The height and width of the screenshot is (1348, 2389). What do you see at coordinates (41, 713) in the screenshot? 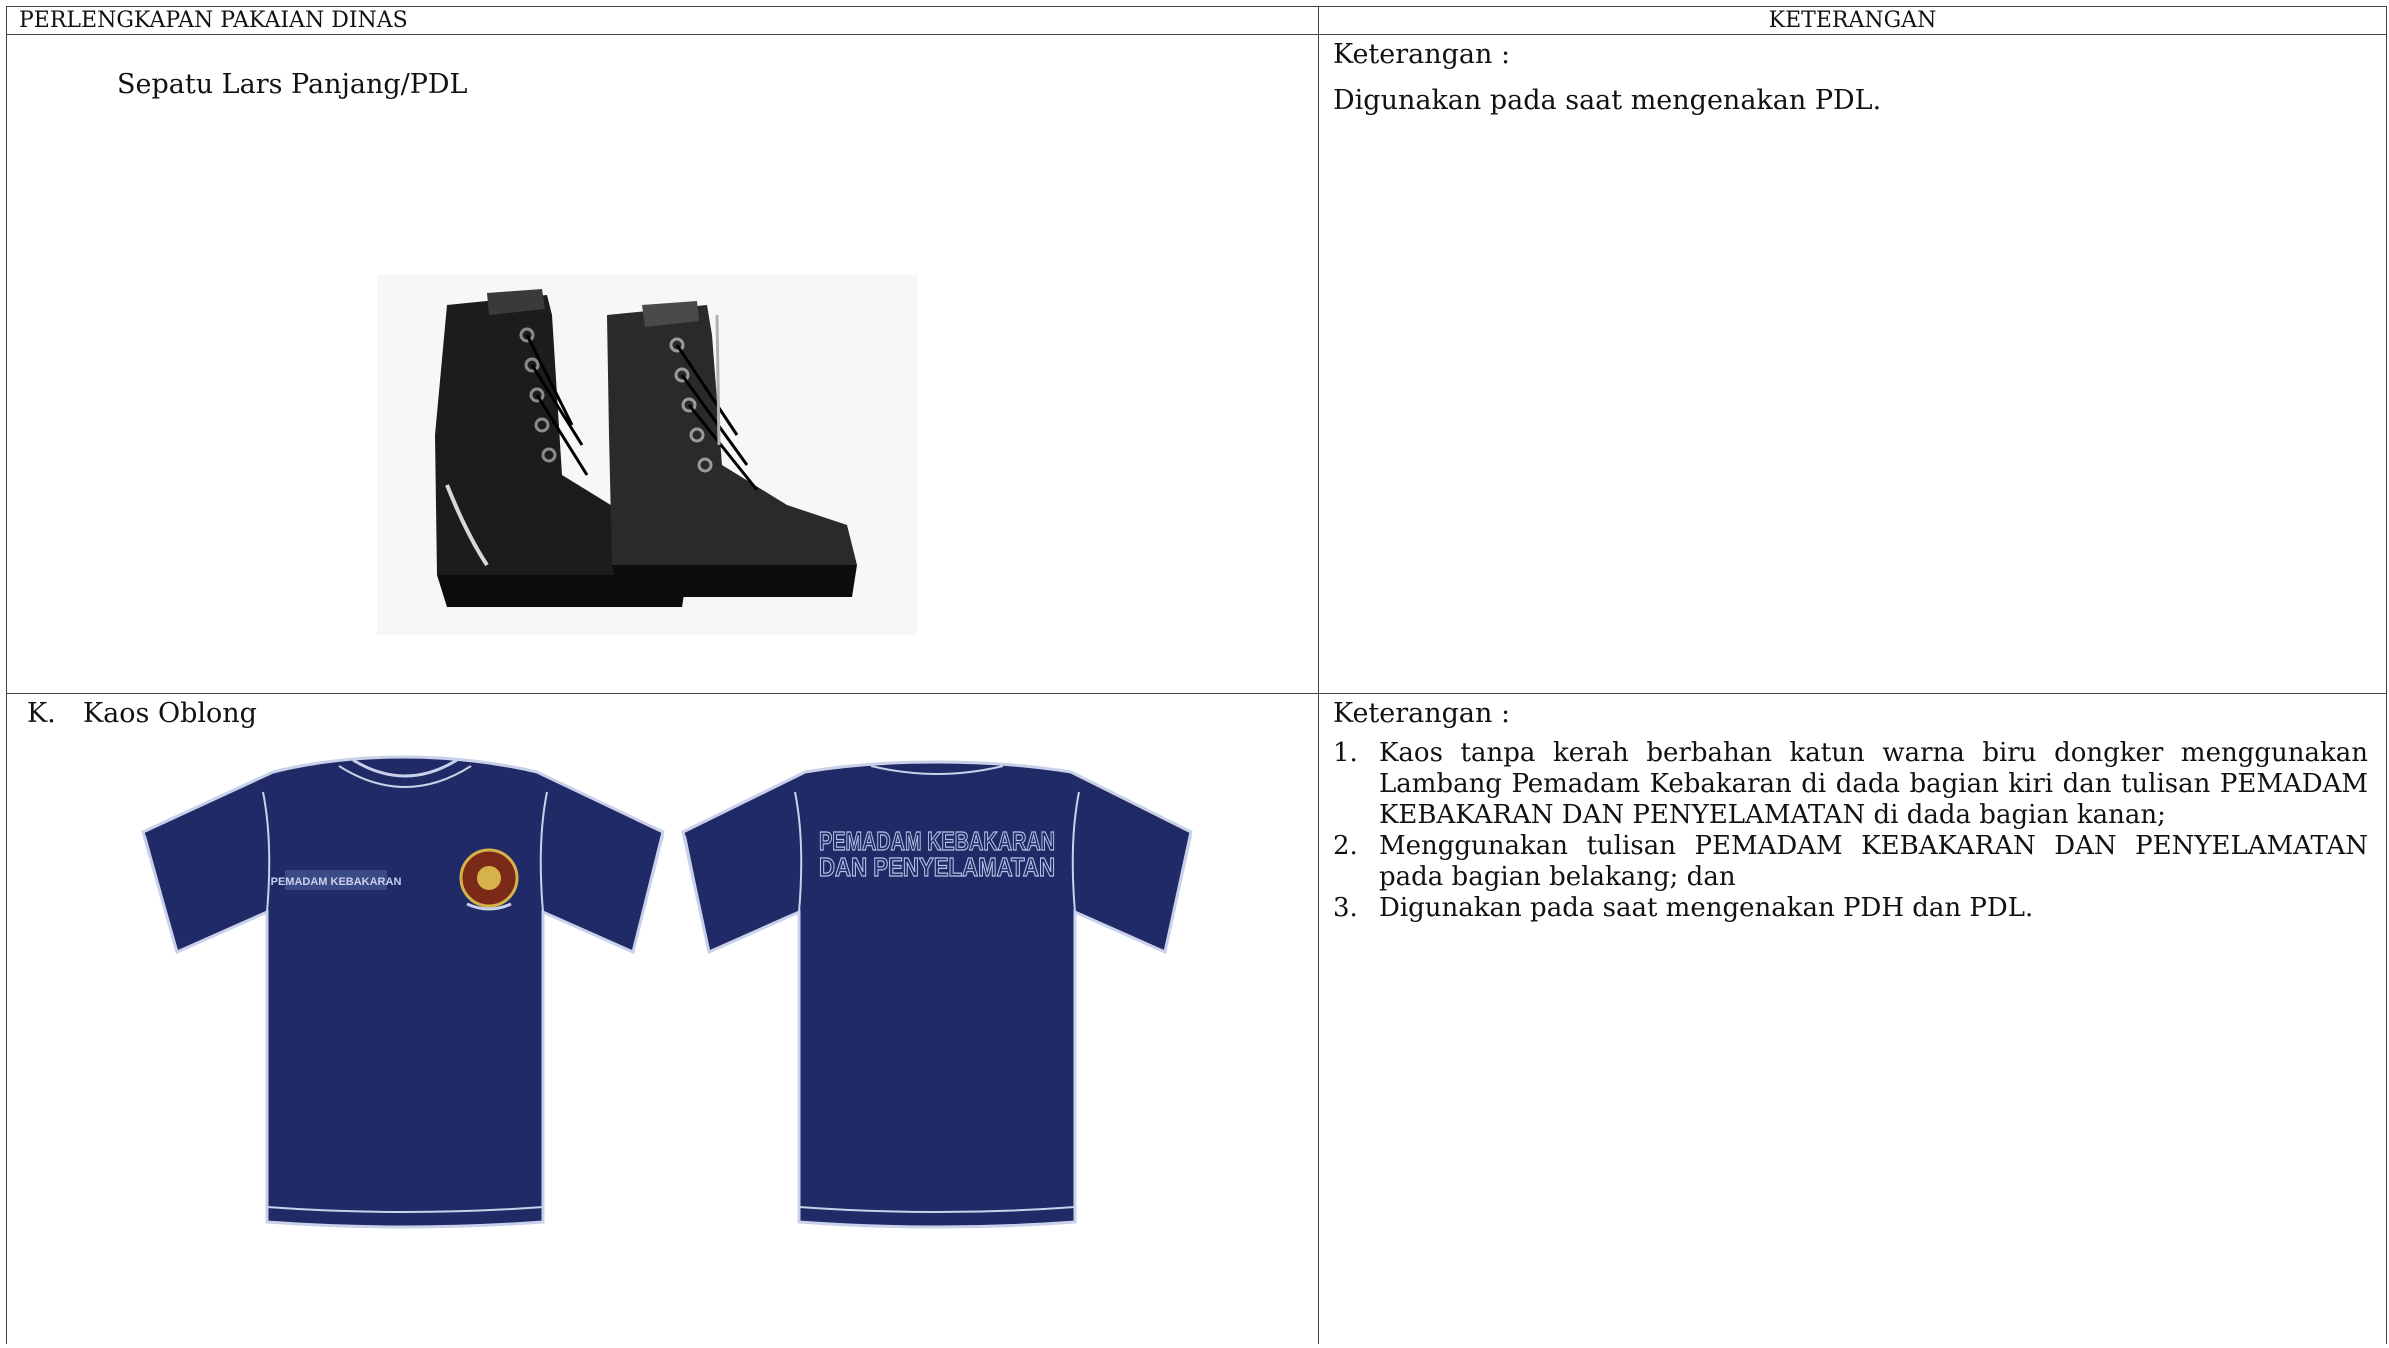
I see `item-marker: K.` at bounding box center [41, 713].